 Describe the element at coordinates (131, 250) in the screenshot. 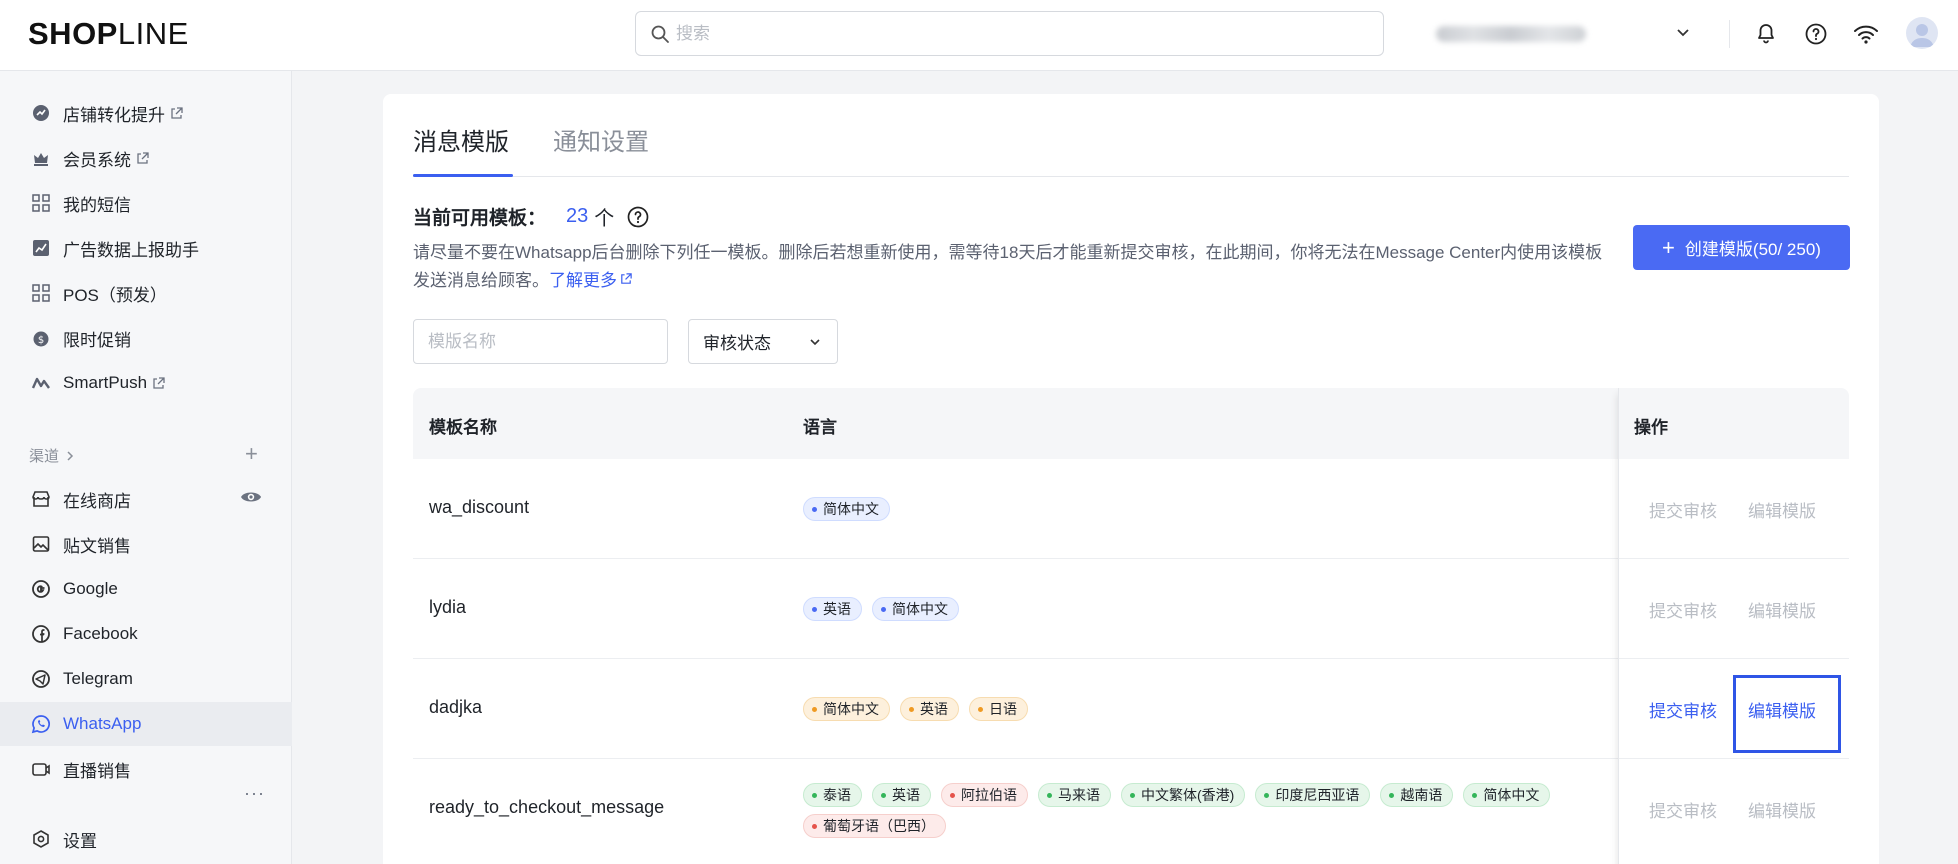

I see `sidebar-item-label: 广告数据上报助手` at that location.